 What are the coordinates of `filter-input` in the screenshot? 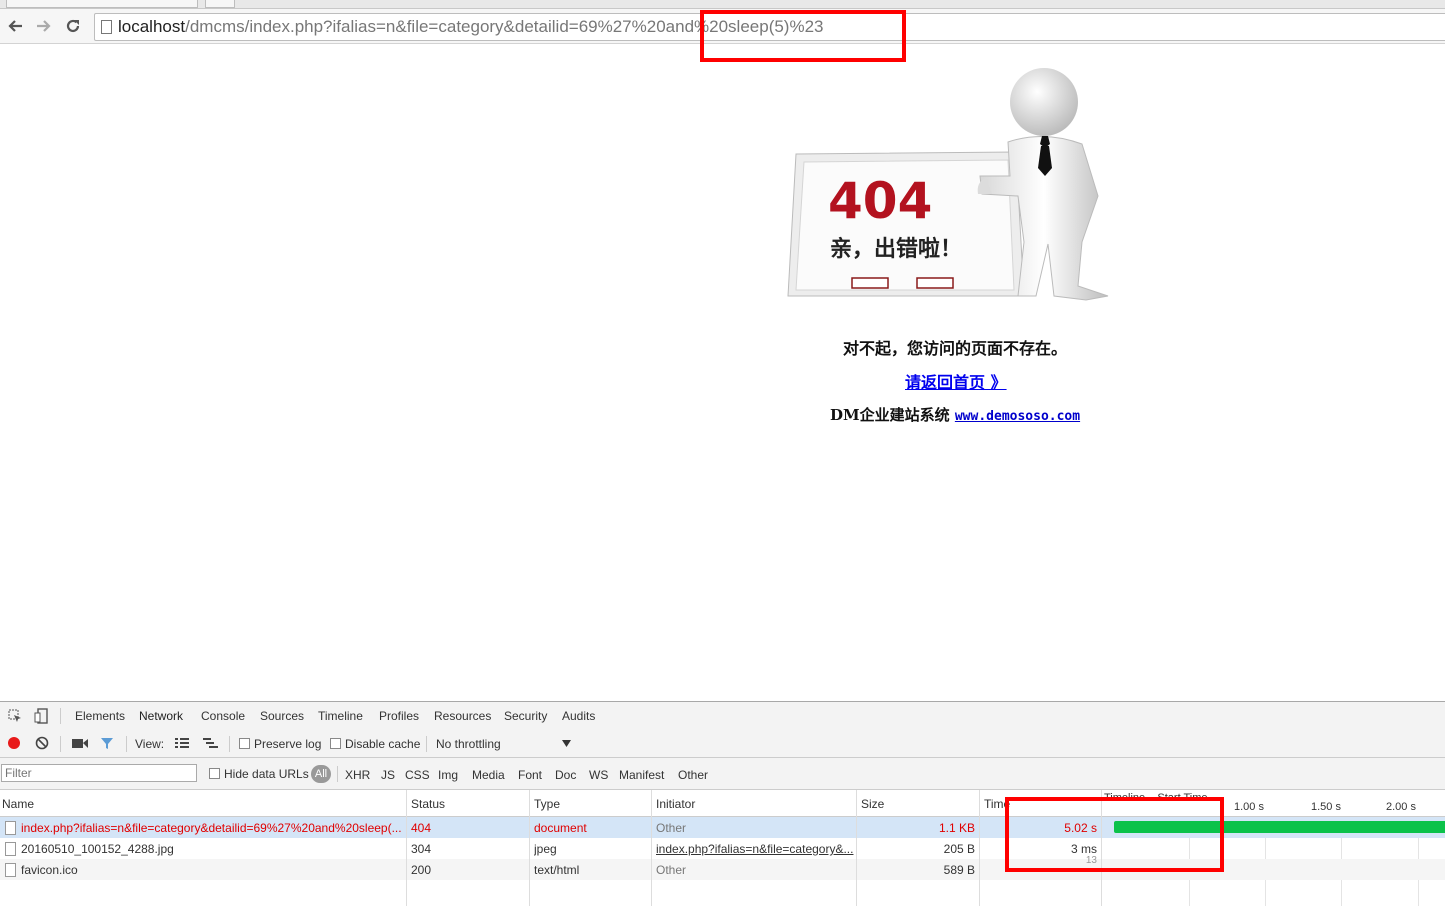 It's located at (99, 773).